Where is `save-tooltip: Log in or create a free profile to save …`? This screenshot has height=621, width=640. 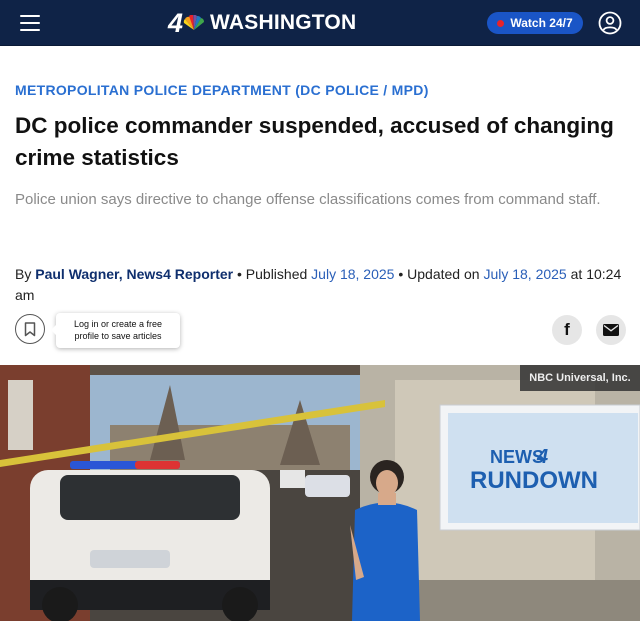 save-tooltip: Log in or create a free profile to save … is located at coordinates (115, 330).